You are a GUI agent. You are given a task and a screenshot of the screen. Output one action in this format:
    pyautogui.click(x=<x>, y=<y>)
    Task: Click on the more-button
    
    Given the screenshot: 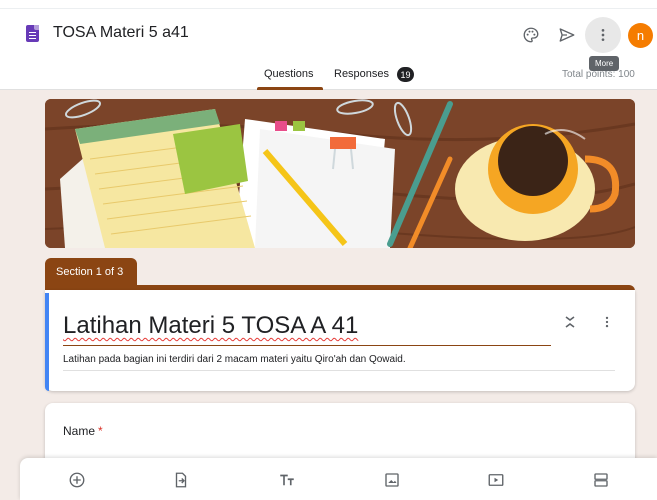 What is the action you would take?
    pyautogui.click(x=603, y=35)
    